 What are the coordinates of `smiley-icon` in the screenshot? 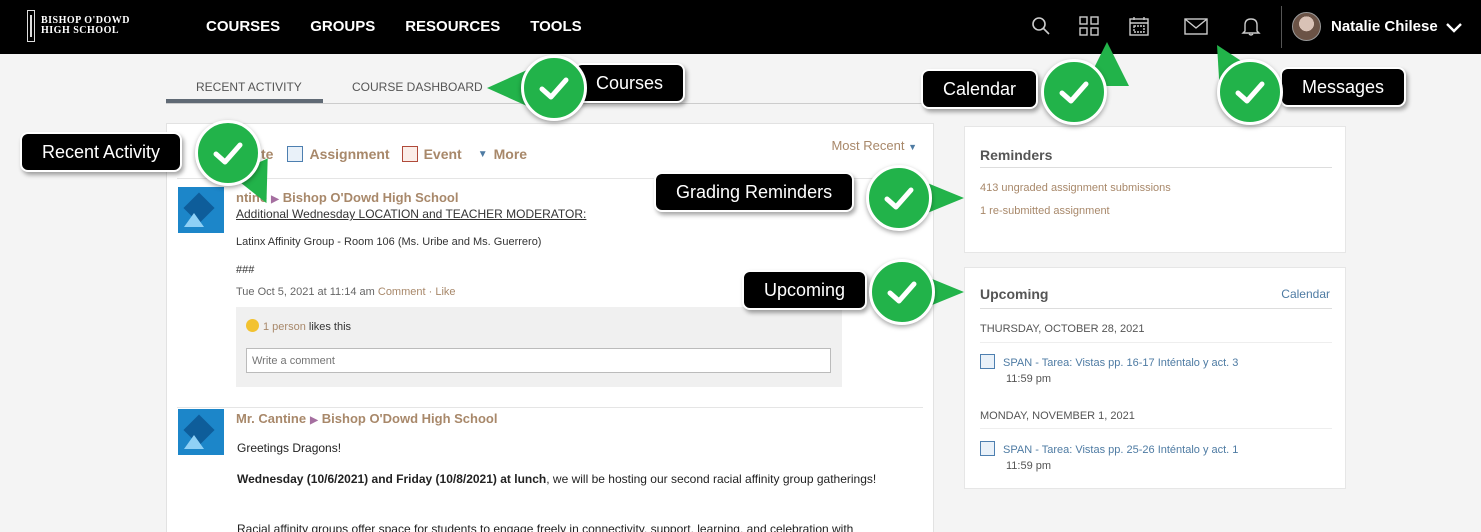 It's located at (252, 325).